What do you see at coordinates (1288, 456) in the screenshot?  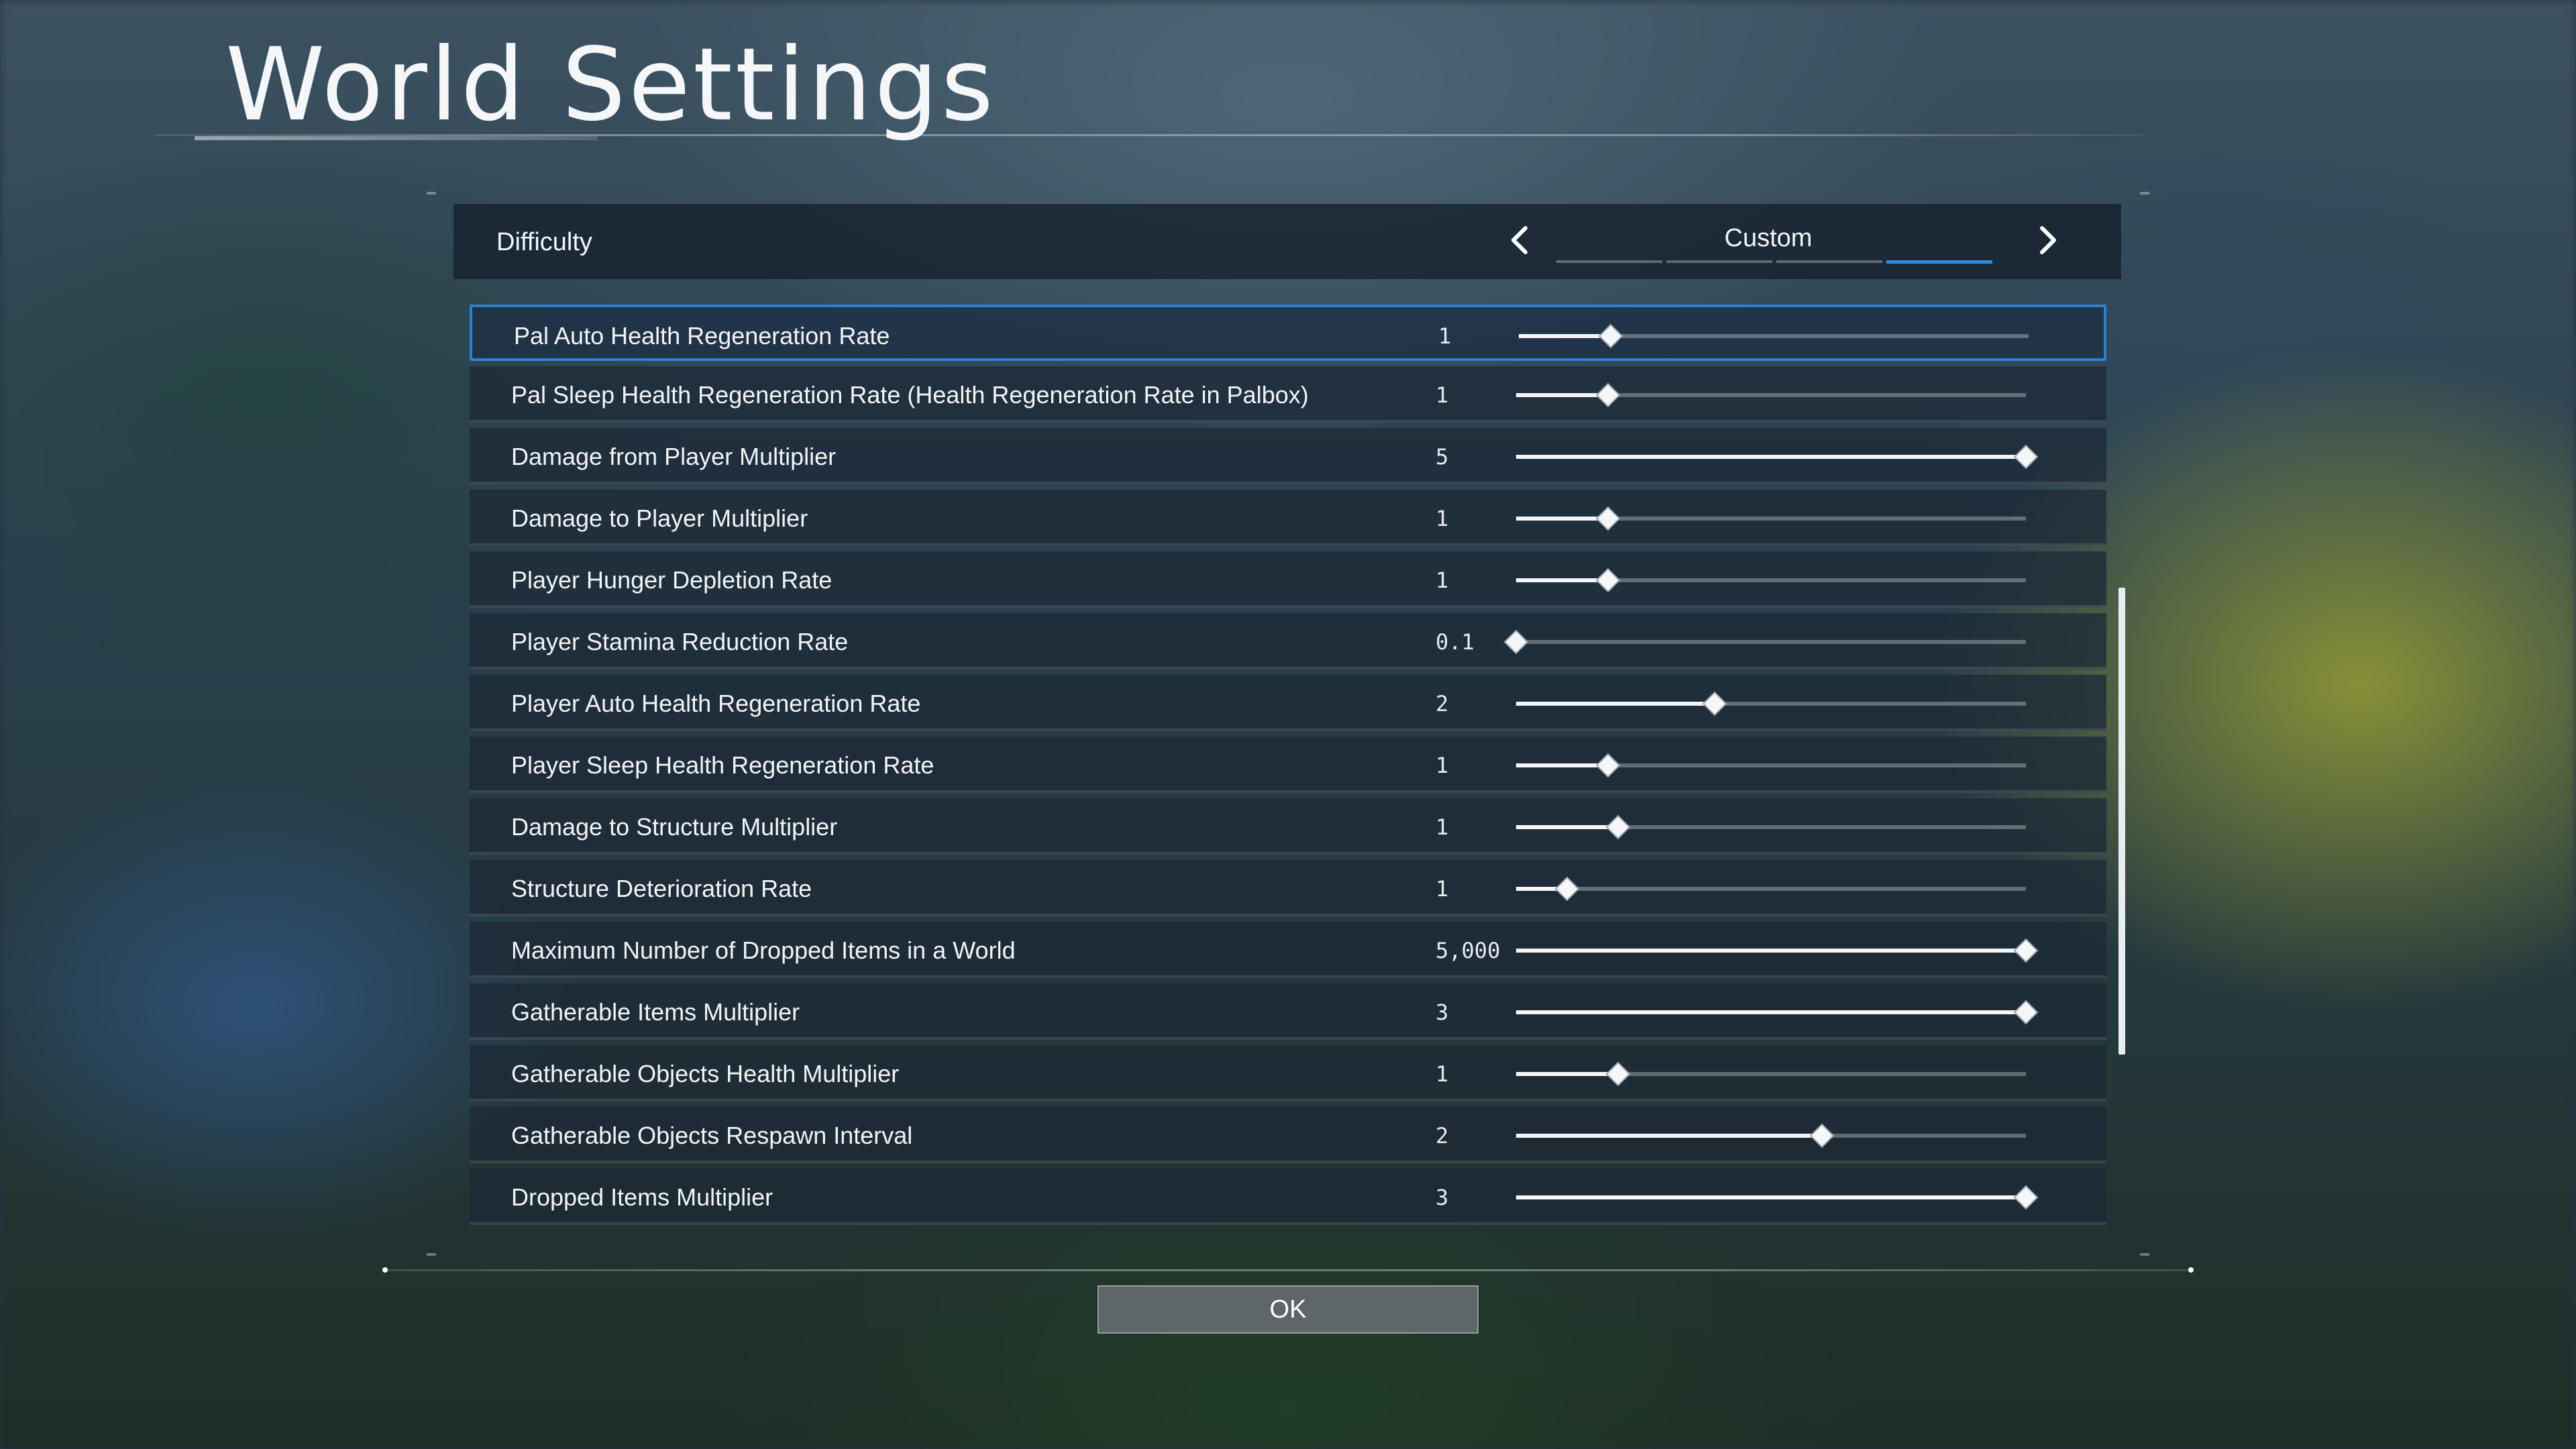 I see `setting-row: Damage from Player Multiplier 5` at bounding box center [1288, 456].